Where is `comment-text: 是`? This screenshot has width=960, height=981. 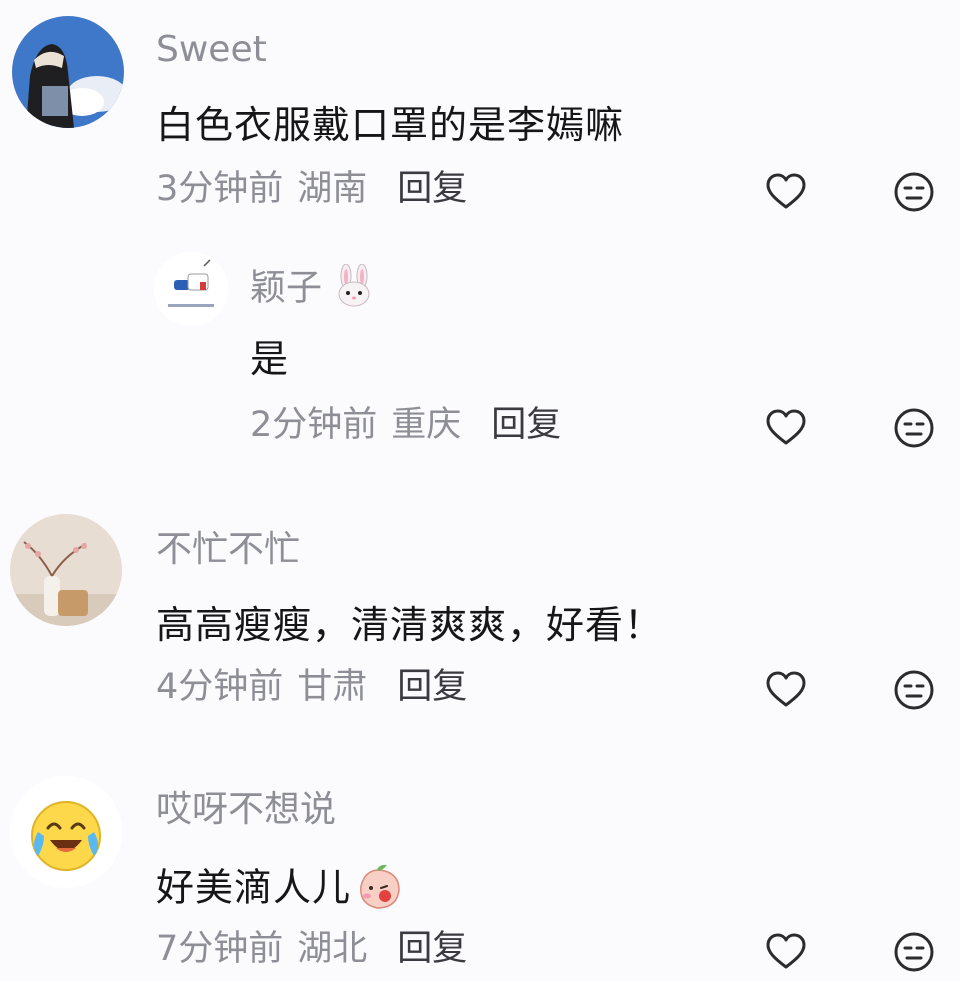
comment-text: 是 is located at coordinates (270, 359).